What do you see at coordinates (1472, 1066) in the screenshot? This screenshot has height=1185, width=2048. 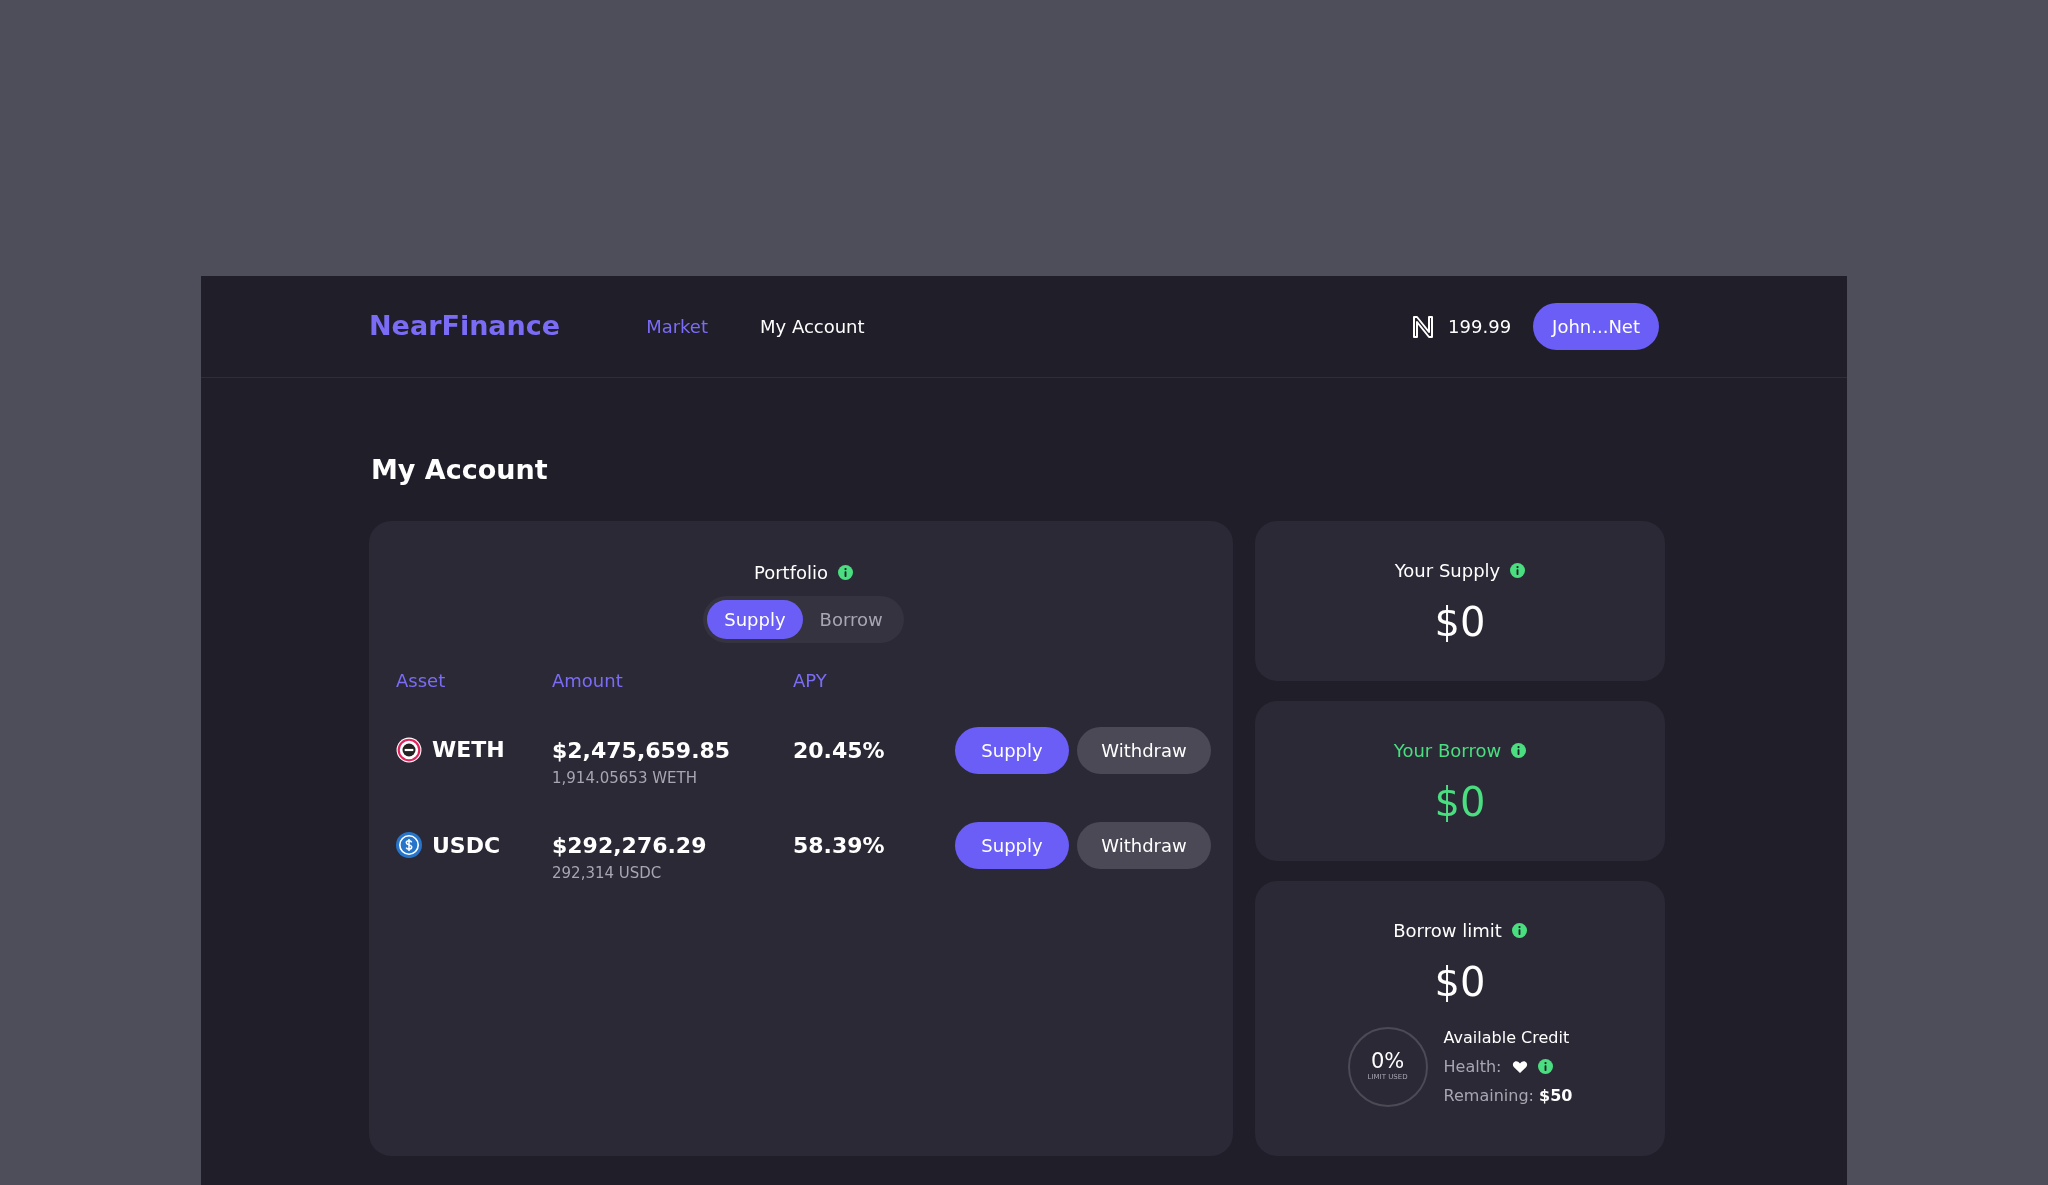 I see `health-label: Health:` at bounding box center [1472, 1066].